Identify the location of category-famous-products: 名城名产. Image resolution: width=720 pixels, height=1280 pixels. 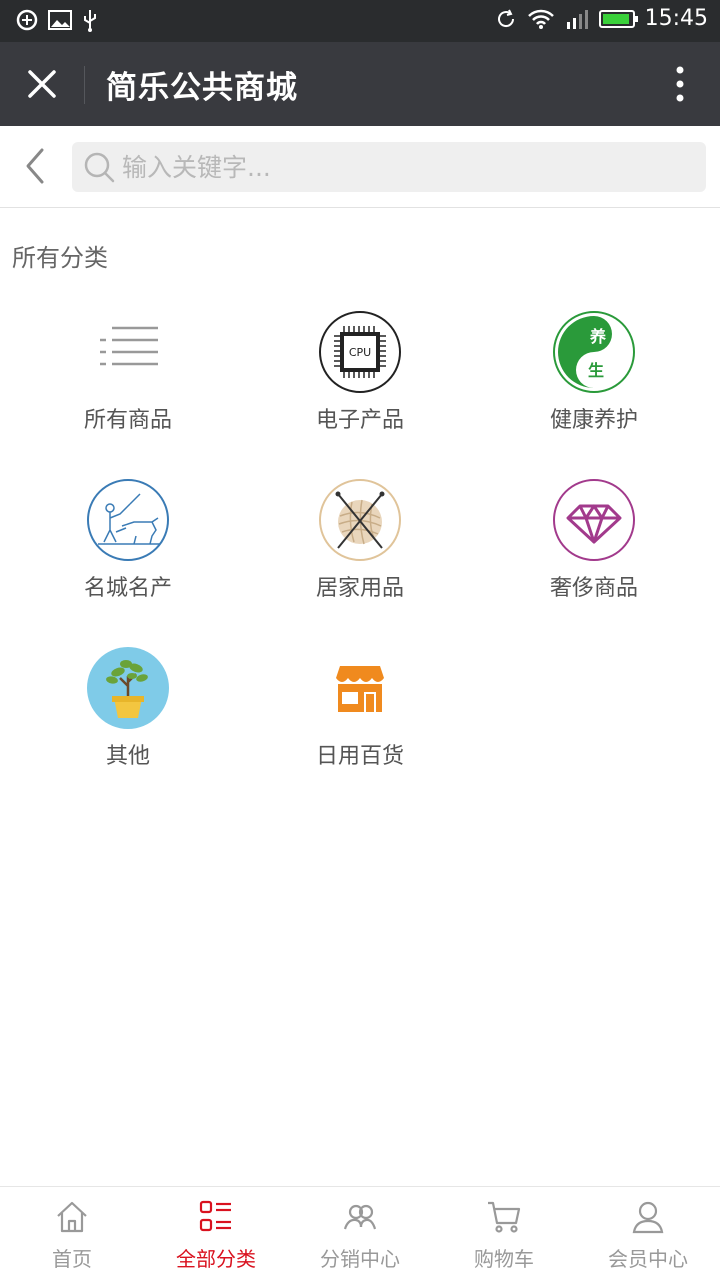
(128, 538).